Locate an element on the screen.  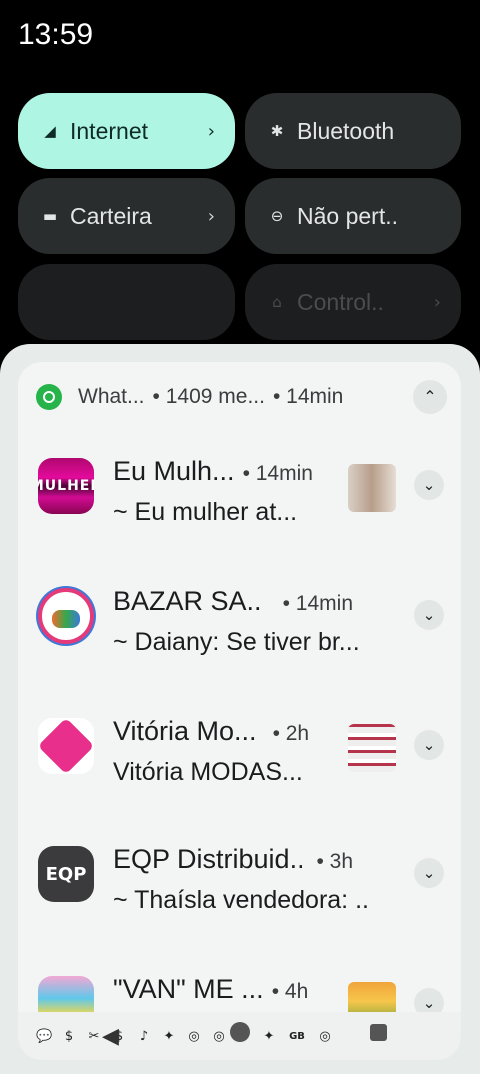
tile-label: Internet is located at coordinates (109, 130).